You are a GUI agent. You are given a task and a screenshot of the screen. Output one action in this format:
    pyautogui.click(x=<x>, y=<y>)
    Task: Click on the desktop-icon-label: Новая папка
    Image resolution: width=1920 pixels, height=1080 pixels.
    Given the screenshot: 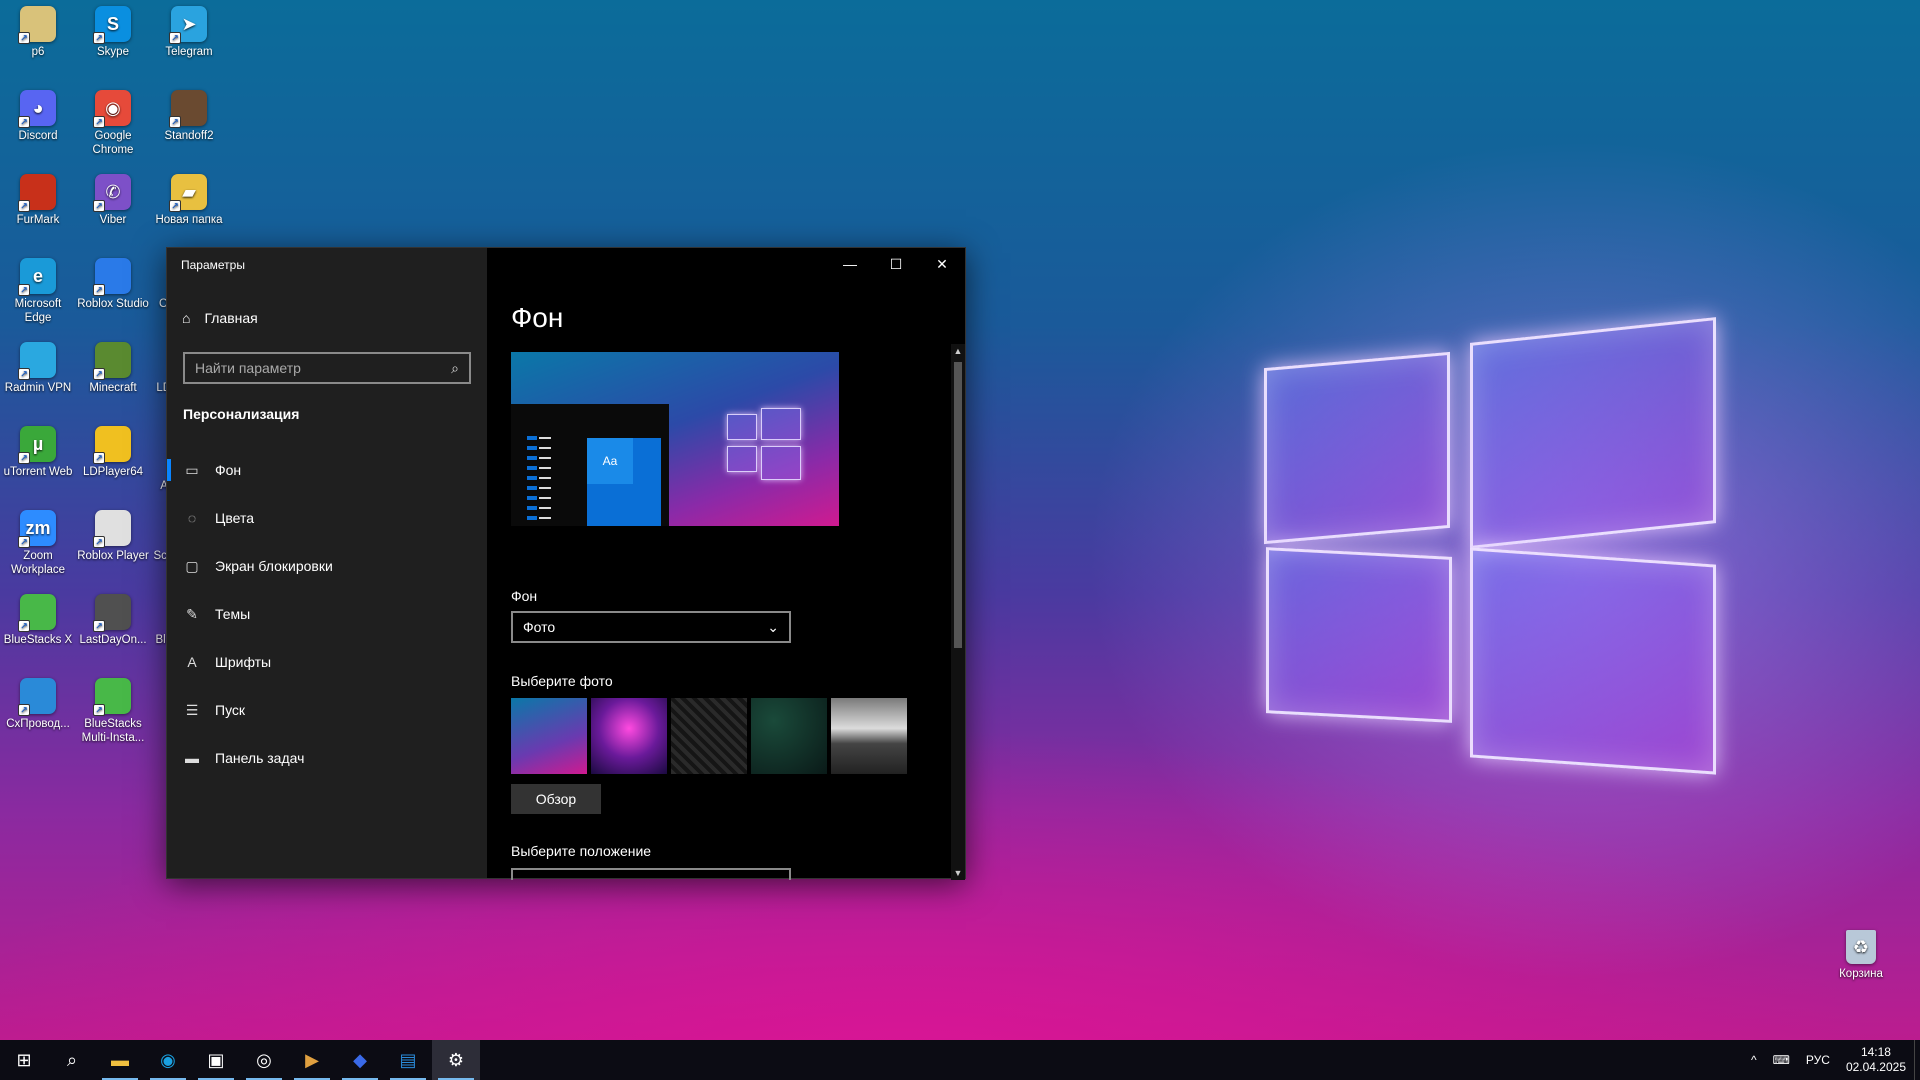 What is the action you would take?
    pyautogui.click(x=189, y=220)
    